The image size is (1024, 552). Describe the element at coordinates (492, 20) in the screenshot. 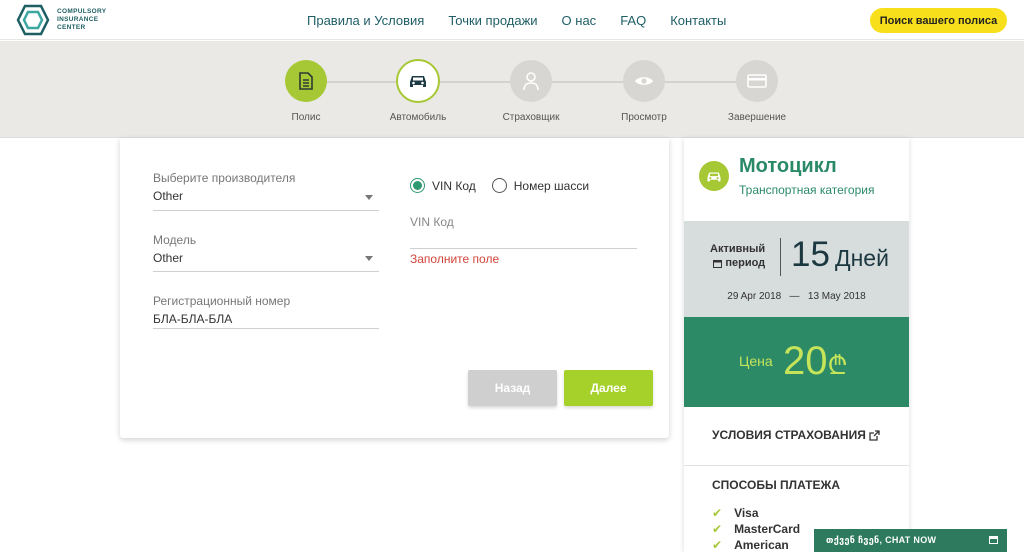

I see `nav-sales-points: Точки продажи` at that location.